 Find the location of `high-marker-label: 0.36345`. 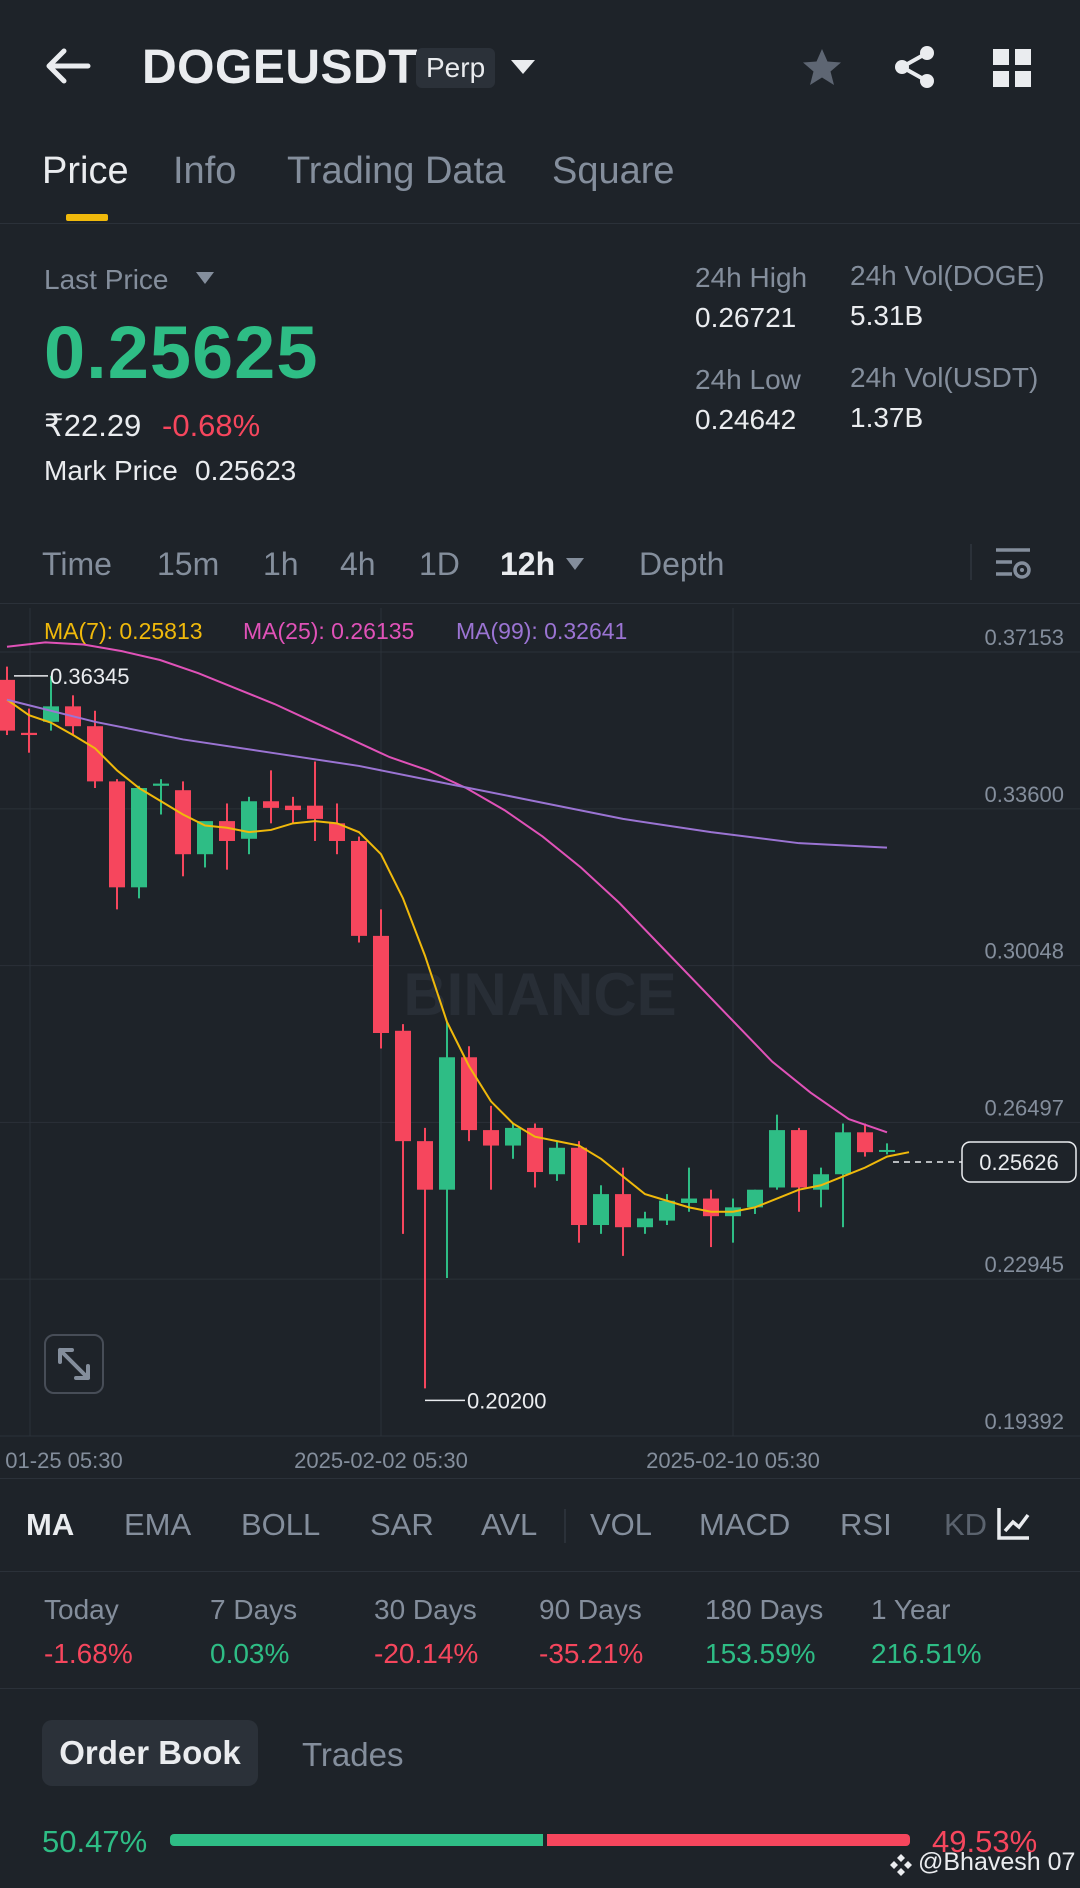

high-marker-label: 0.36345 is located at coordinates (90, 676).